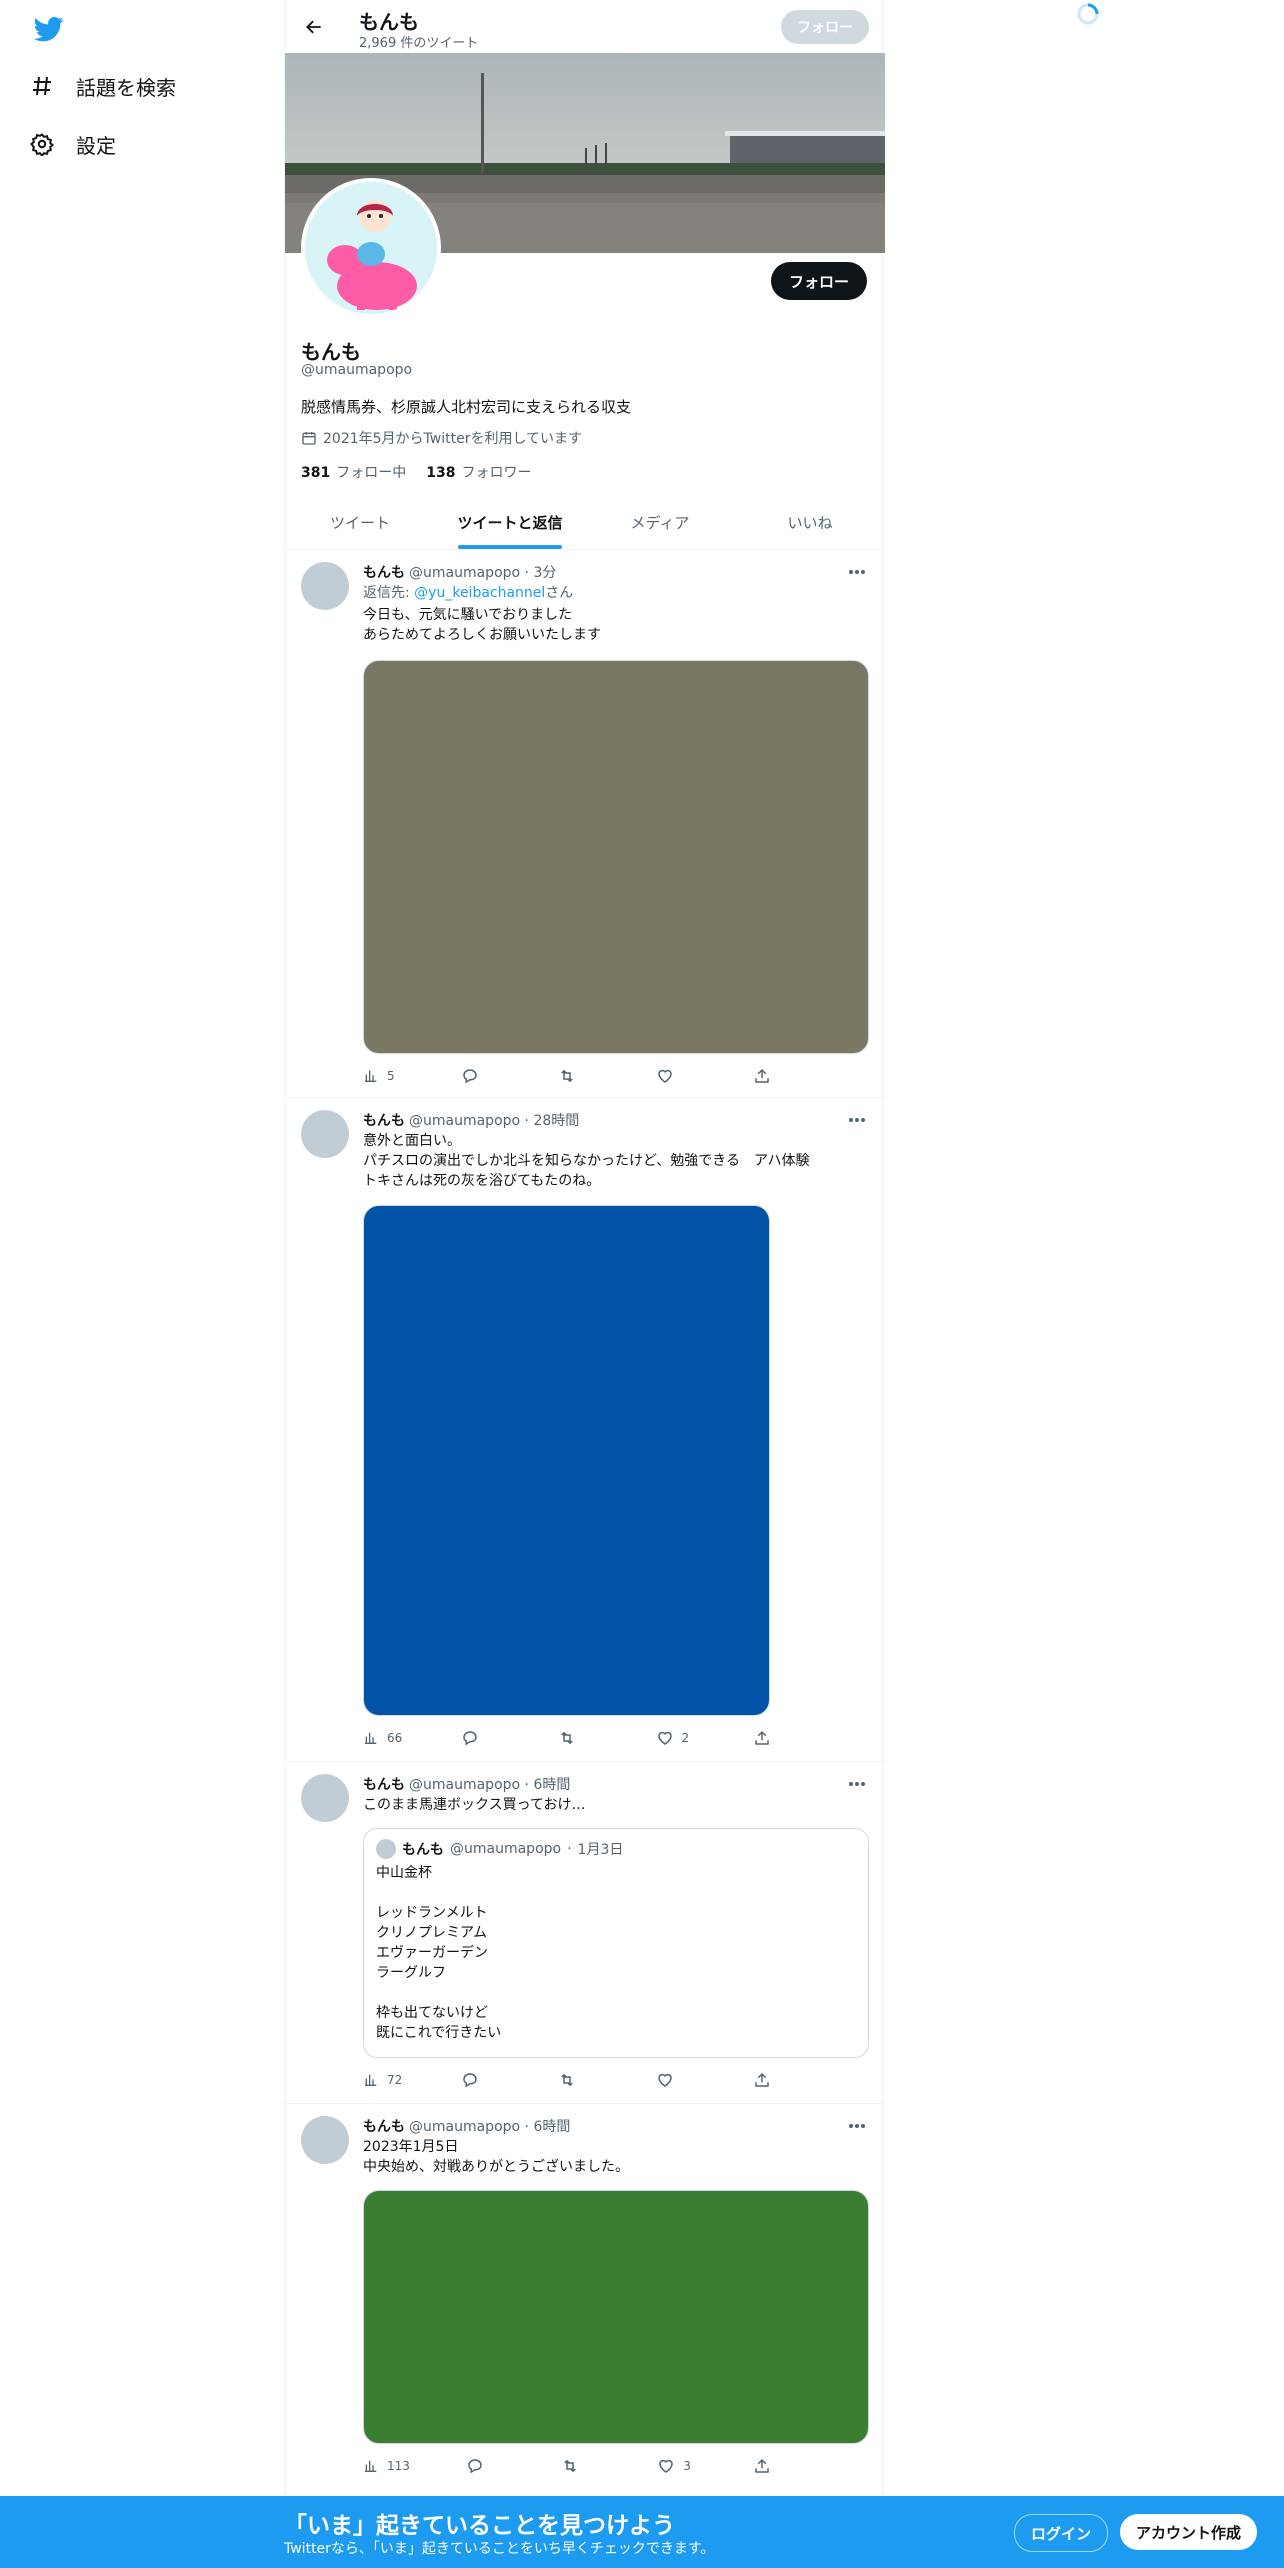 This screenshot has height=2568, width=1284. I want to click on views-button: 5, so click(383, 1076).